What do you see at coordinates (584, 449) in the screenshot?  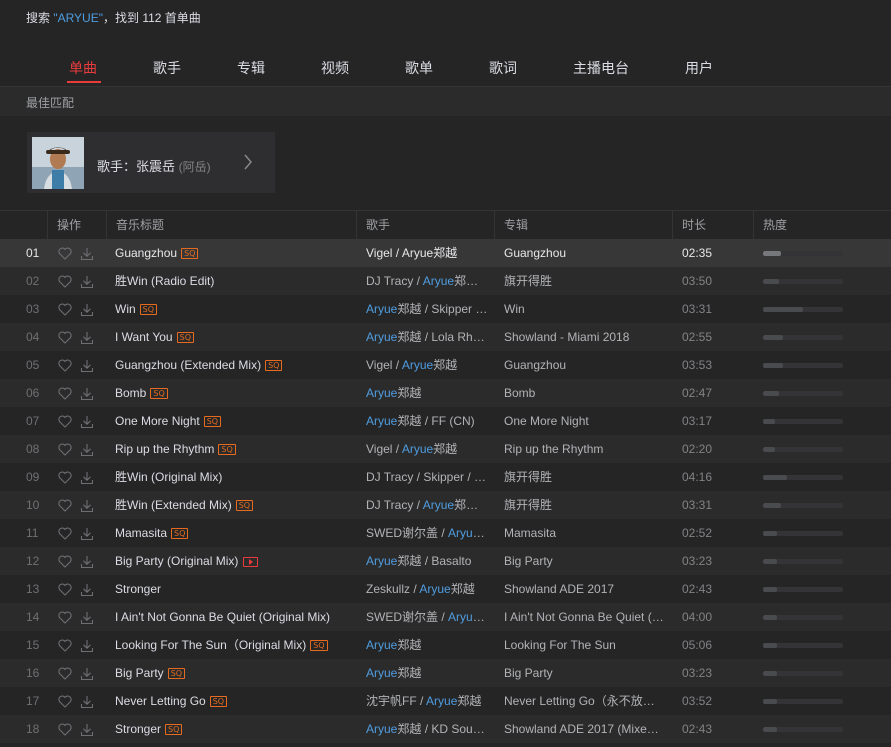 I see `song-album: Rip up the Rhythm` at bounding box center [584, 449].